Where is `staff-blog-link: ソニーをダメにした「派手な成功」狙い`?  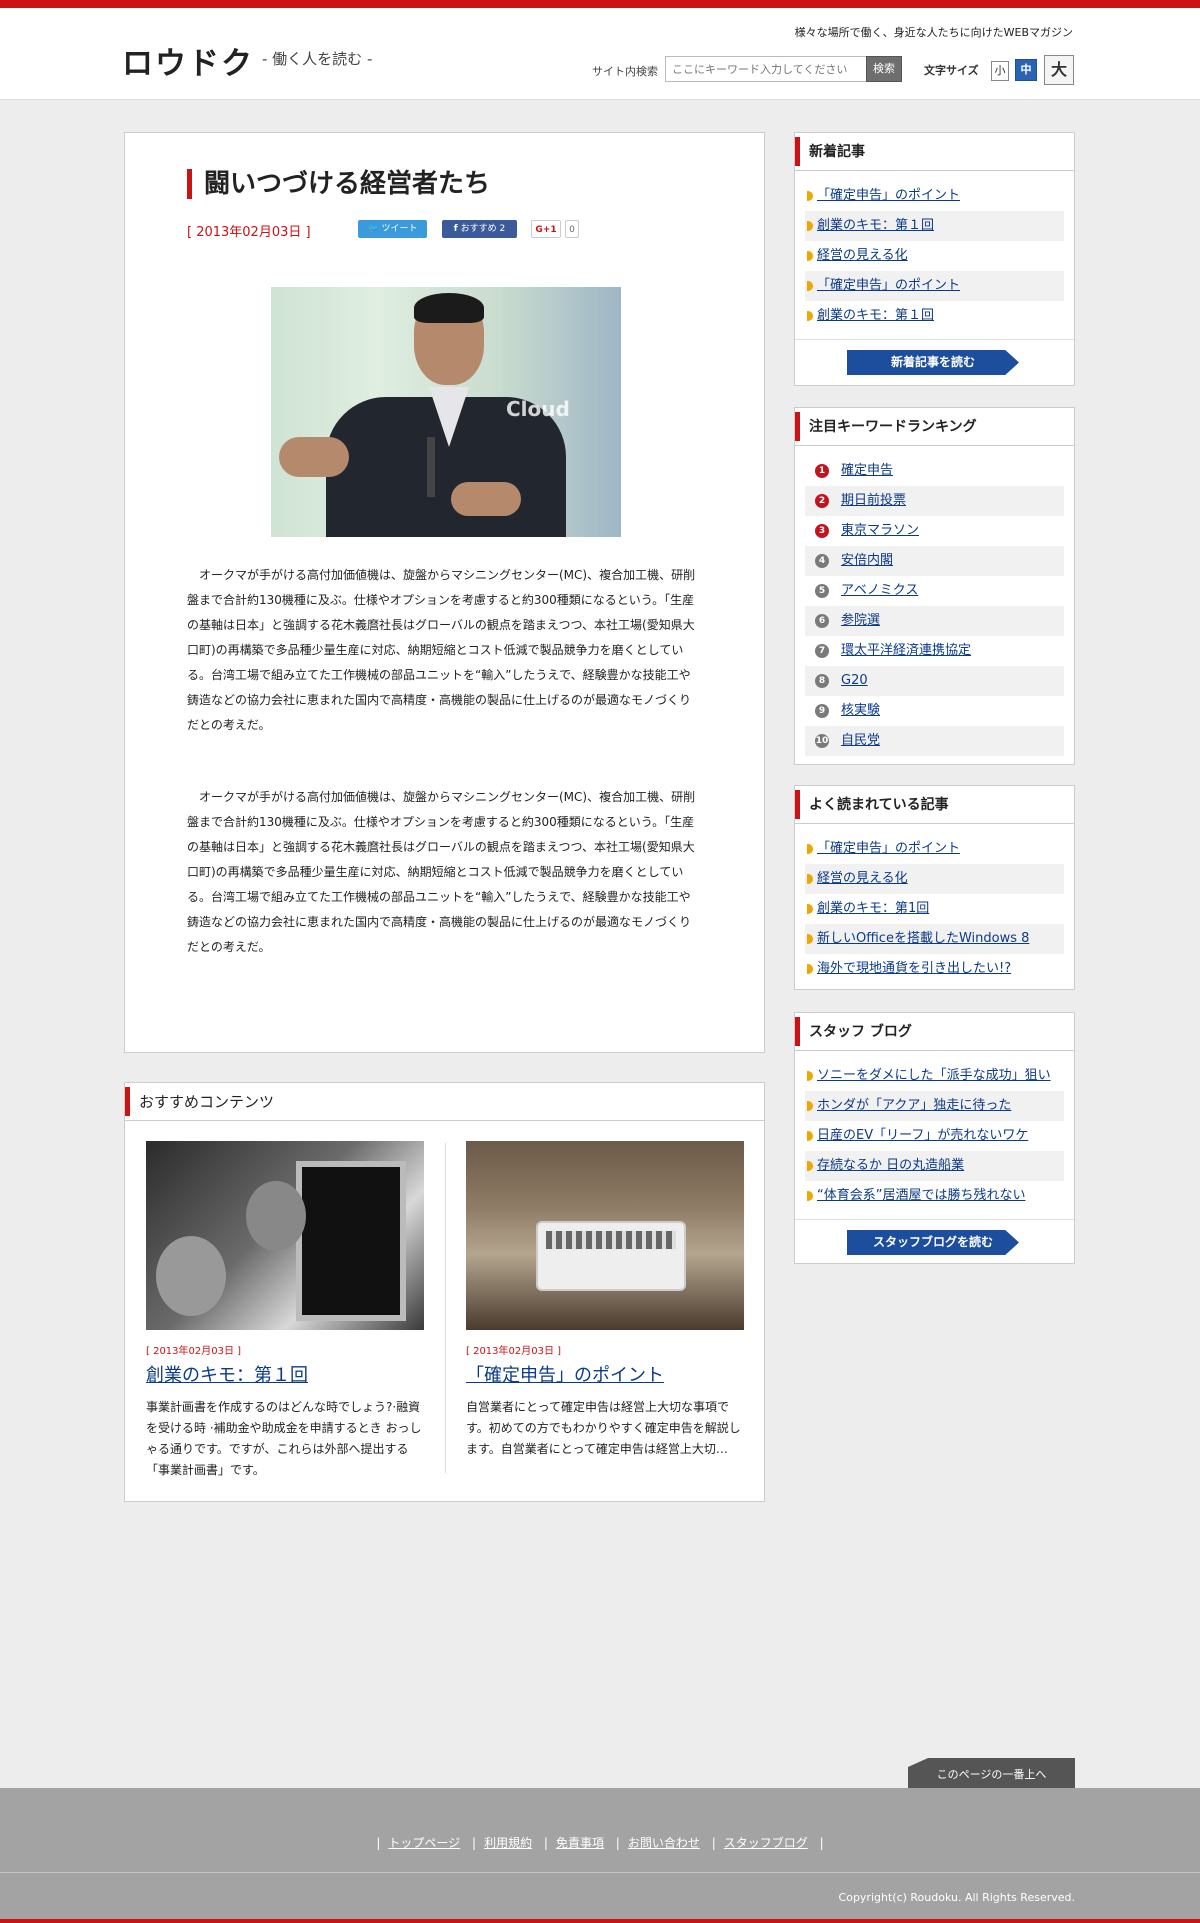 staff-blog-link: ソニーをダメにした「派手な成功」狙い is located at coordinates (934, 1075).